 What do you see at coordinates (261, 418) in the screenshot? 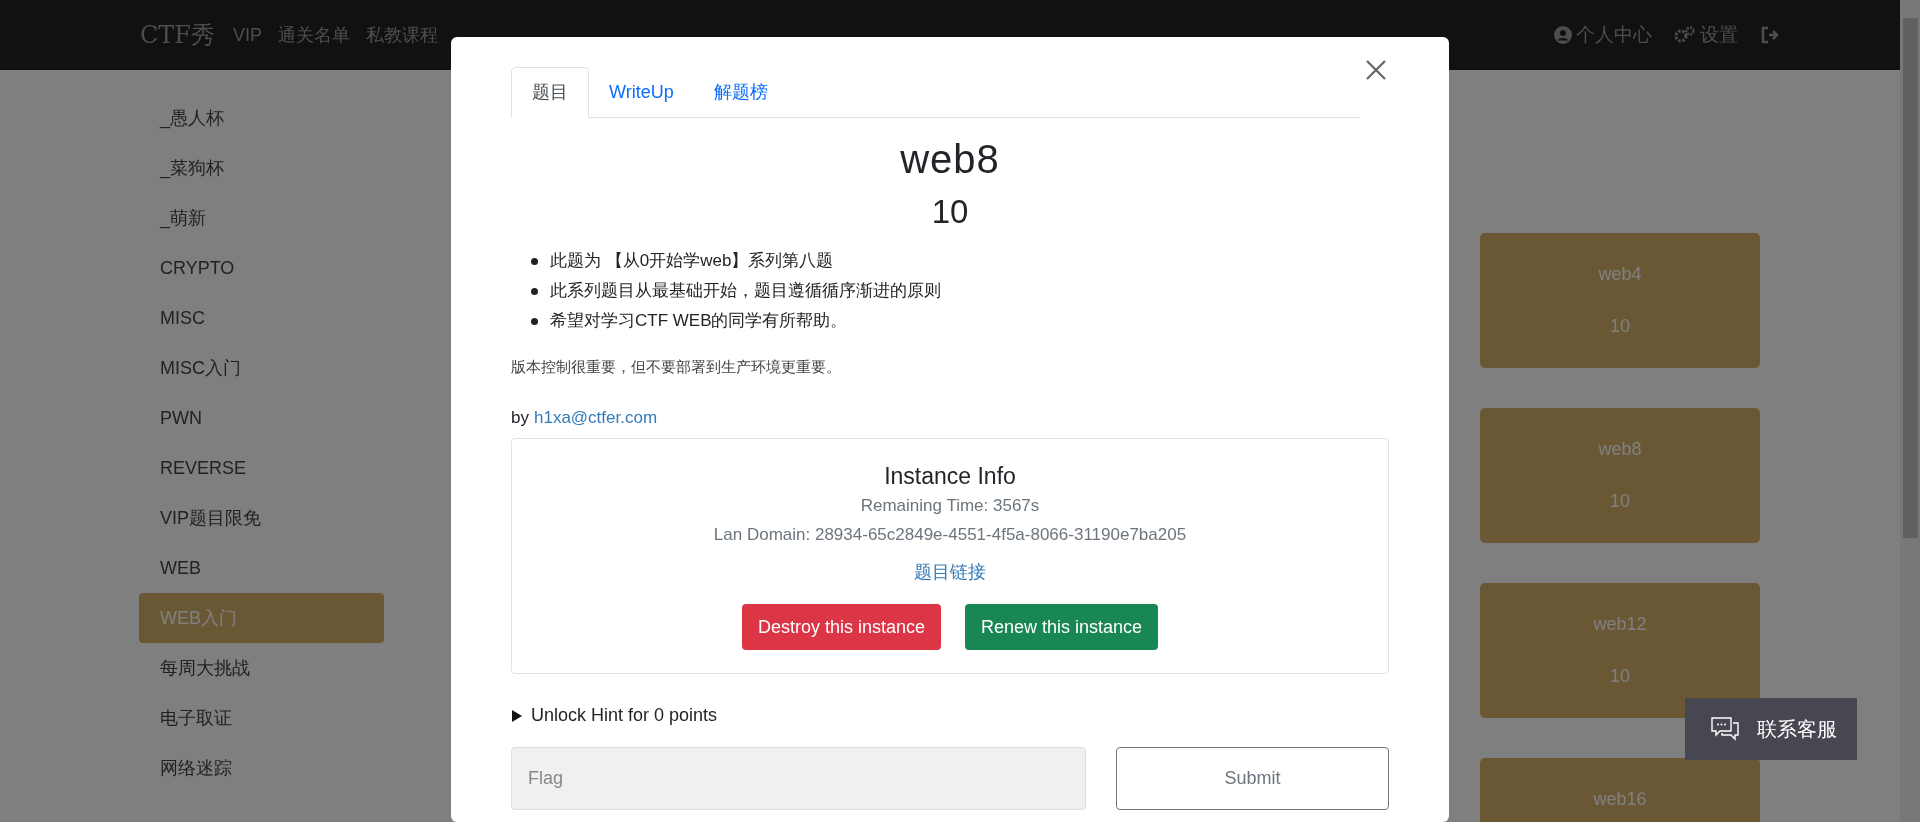
I see `sidebar-item: PWN` at bounding box center [261, 418].